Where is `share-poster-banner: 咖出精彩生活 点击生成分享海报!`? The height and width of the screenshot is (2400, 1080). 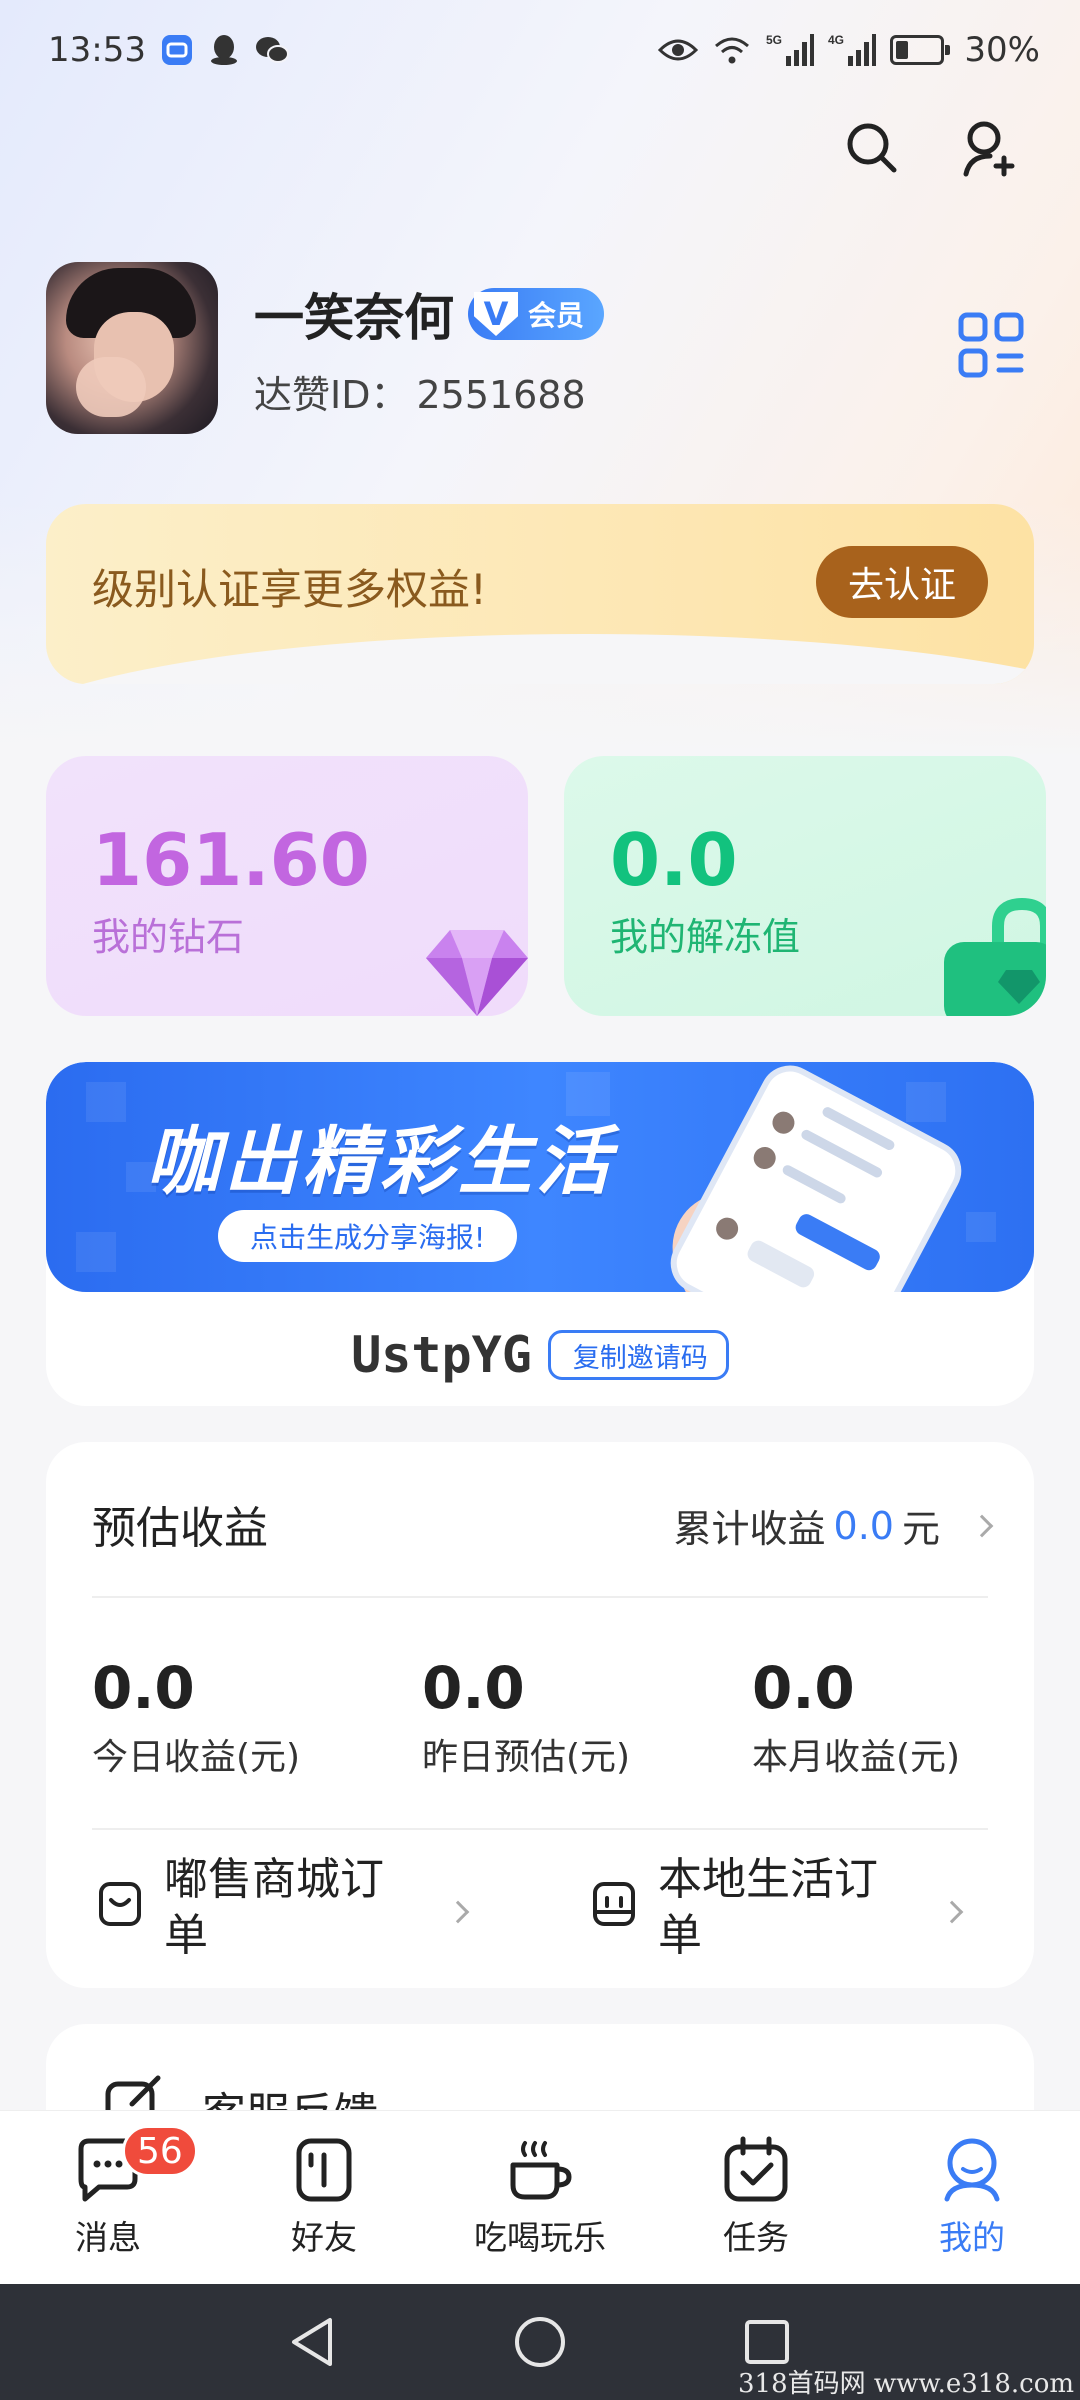 share-poster-banner: 咖出精彩生活 点击生成分享海报! is located at coordinates (540, 1177).